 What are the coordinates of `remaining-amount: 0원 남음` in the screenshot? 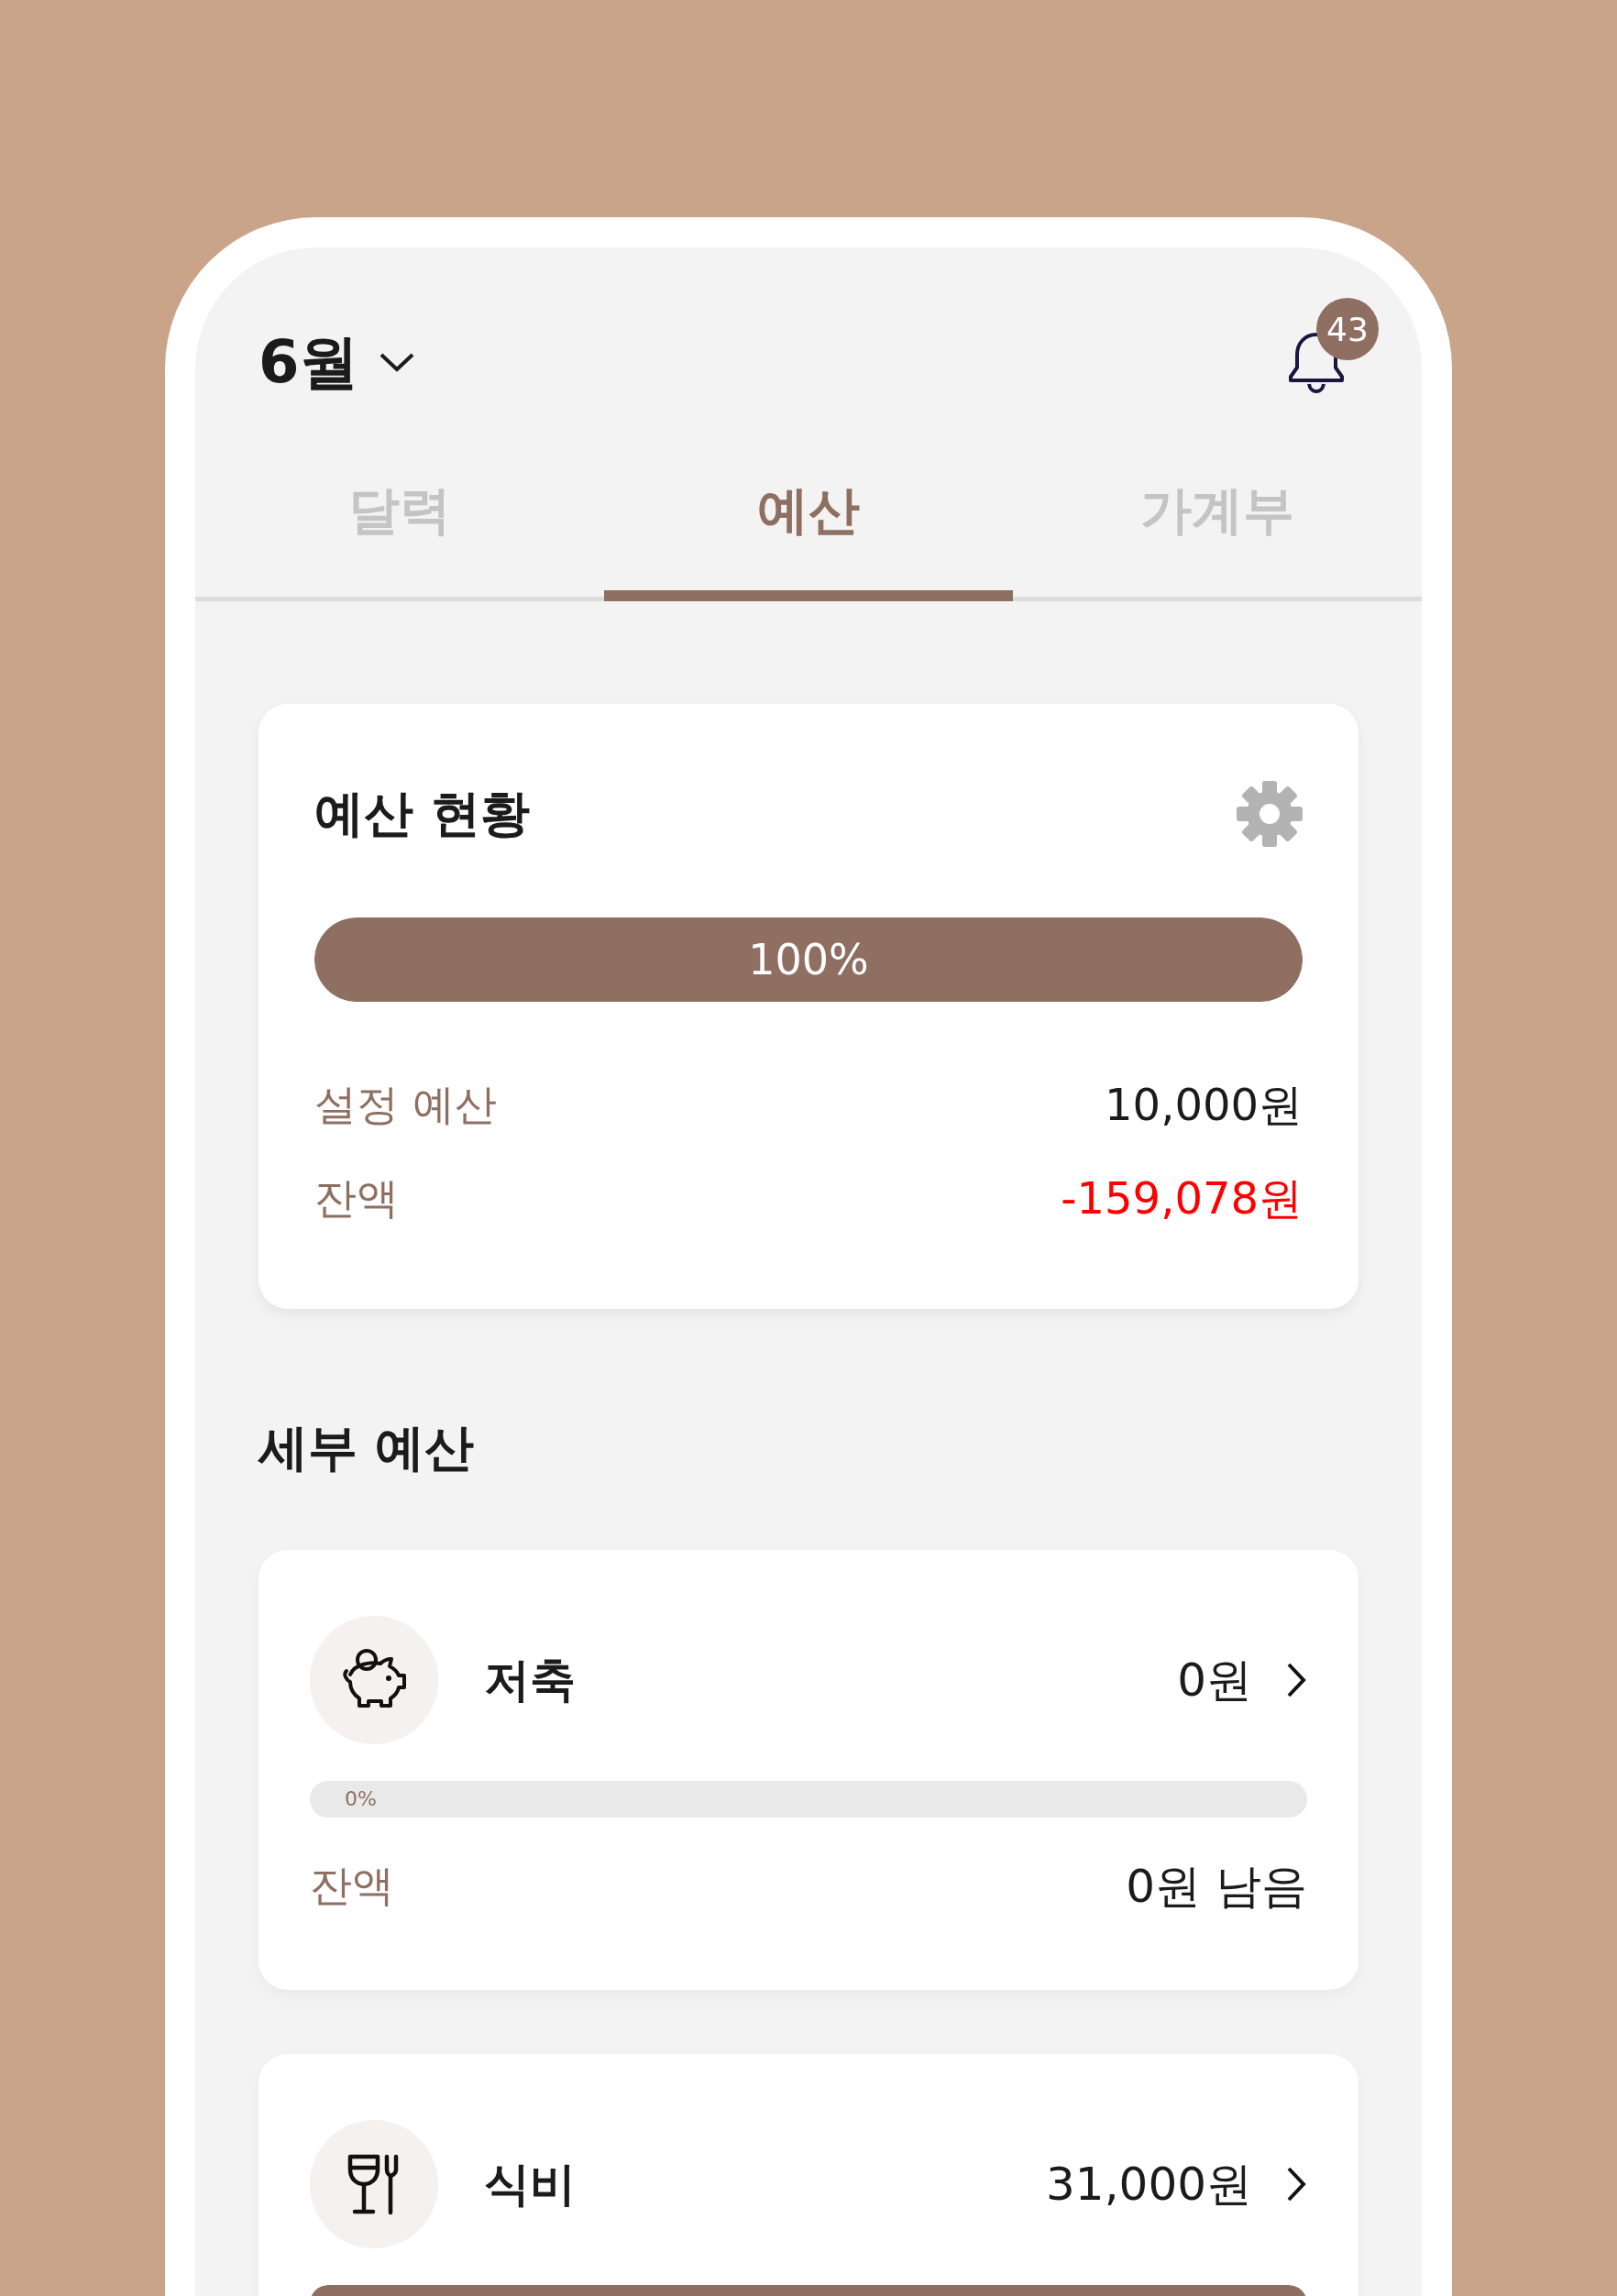 It's located at (1216, 1886).